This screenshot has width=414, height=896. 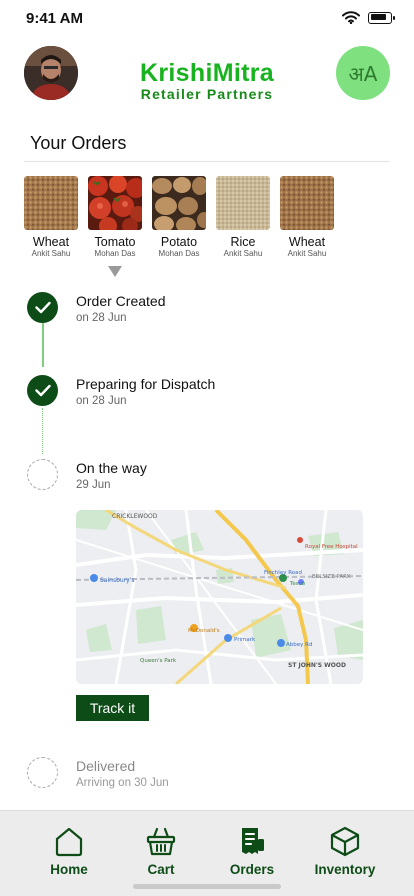 I want to click on timeline-connector, so click(x=43, y=345).